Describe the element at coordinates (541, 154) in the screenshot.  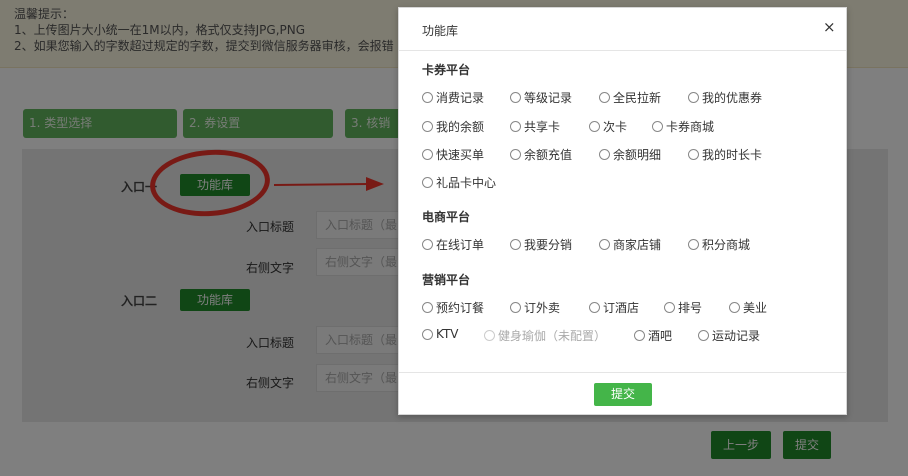
I see `option-balance-recharge: 余额充值` at that location.